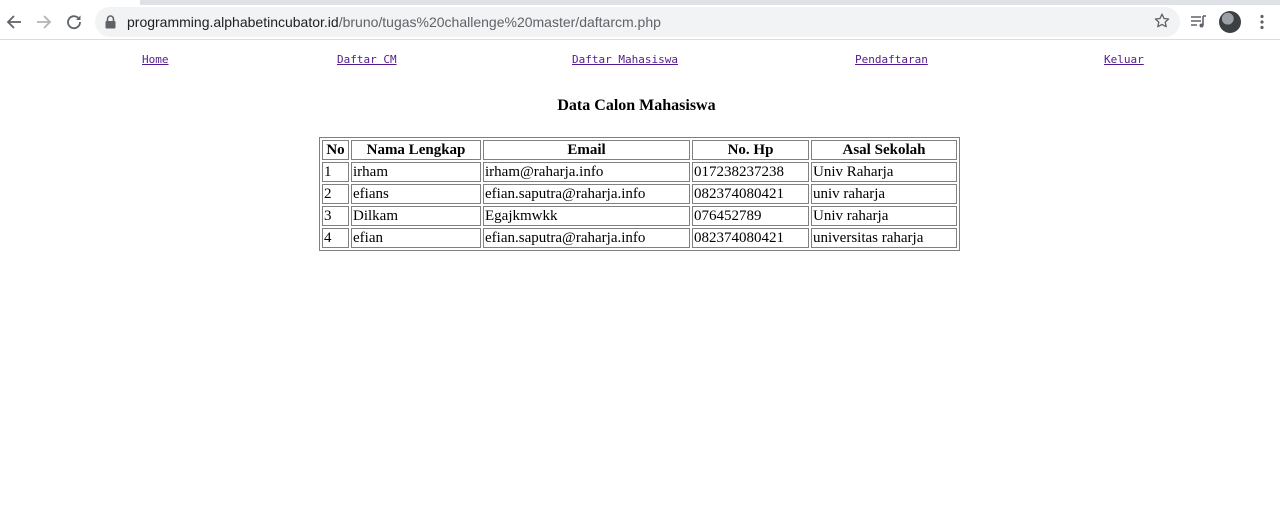 Image resolution: width=1280 pixels, height=525 pixels. What do you see at coordinates (884, 194) in the screenshot?
I see `cell-asal-sekolah: univ raharja` at bounding box center [884, 194].